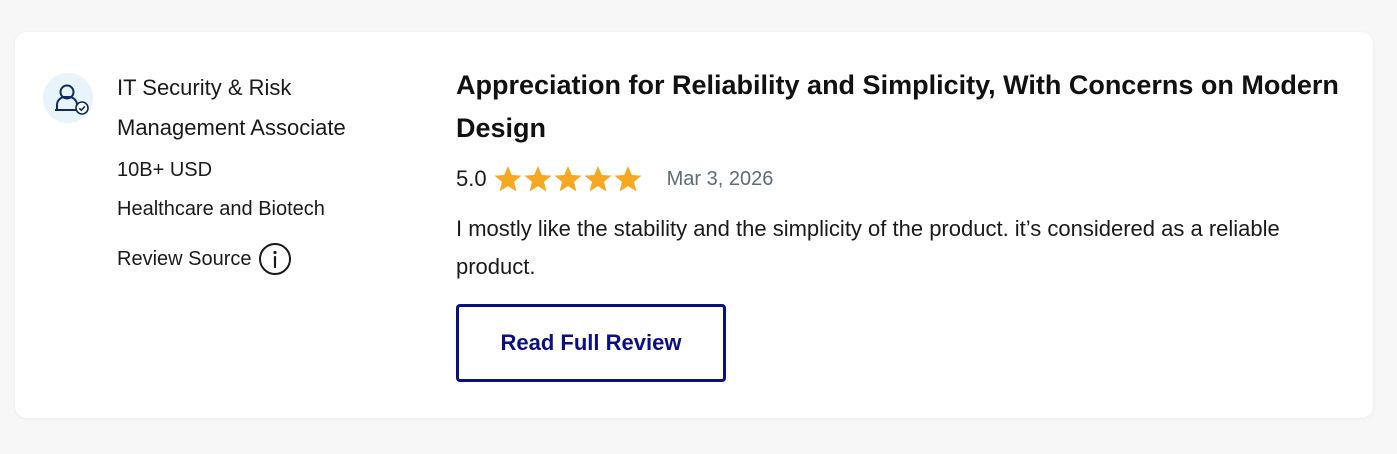  Describe the element at coordinates (901, 179) in the screenshot. I see `rating-row: 5.0 Mar 3, 2026` at that location.